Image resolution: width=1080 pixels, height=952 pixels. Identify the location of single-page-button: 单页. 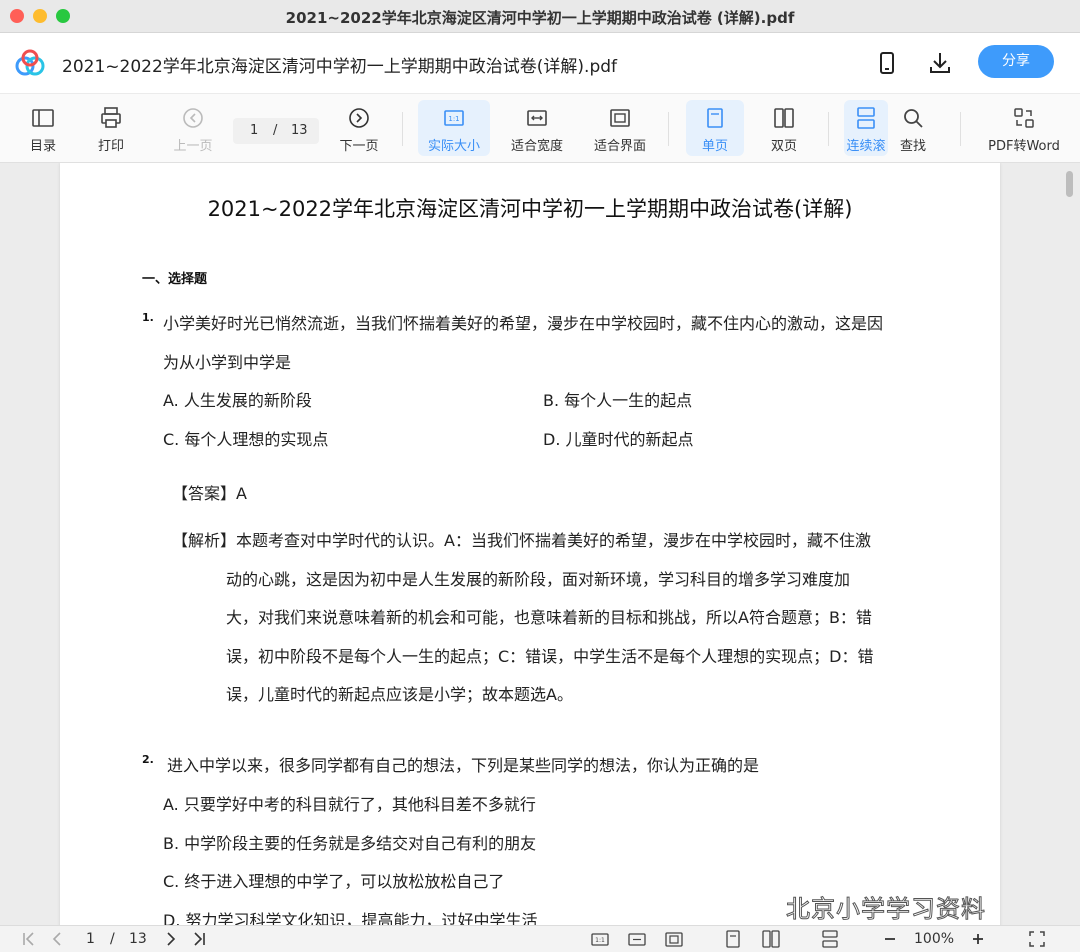
(715, 128).